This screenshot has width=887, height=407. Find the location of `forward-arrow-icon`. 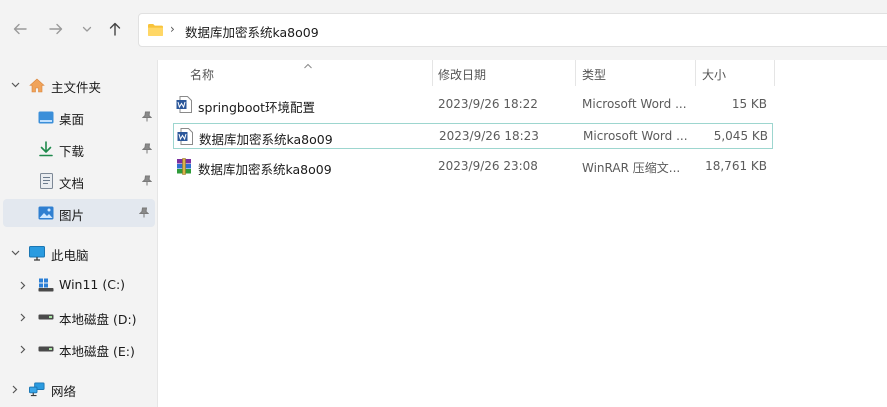

forward-arrow-icon is located at coordinates (56, 29).